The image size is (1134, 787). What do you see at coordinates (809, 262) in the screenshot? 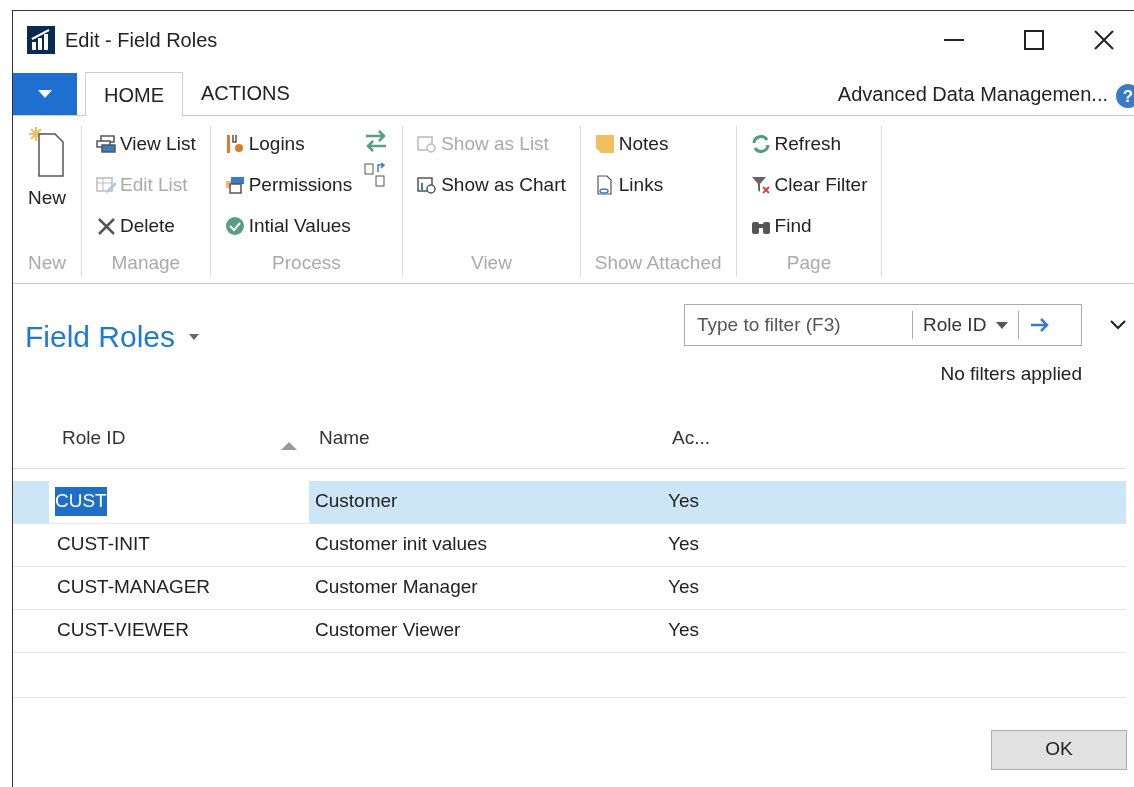
I see `ribbon-group-label: Page` at bounding box center [809, 262].